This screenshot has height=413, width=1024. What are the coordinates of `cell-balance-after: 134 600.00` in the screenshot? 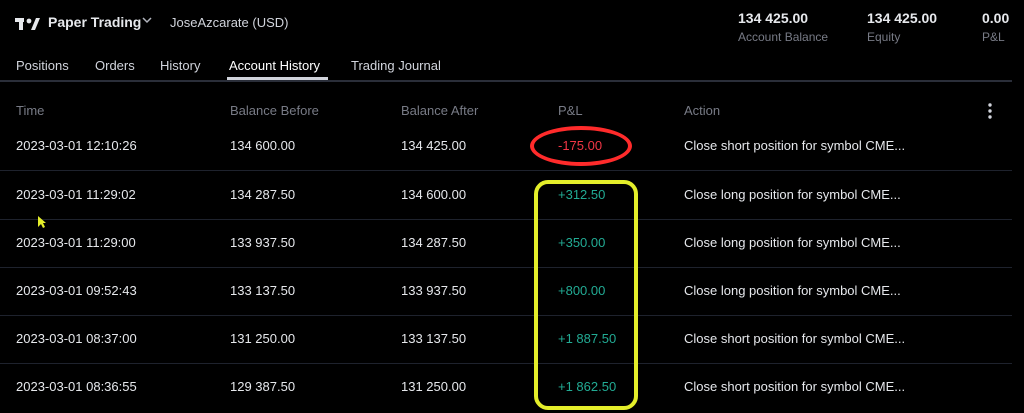 It's located at (434, 194).